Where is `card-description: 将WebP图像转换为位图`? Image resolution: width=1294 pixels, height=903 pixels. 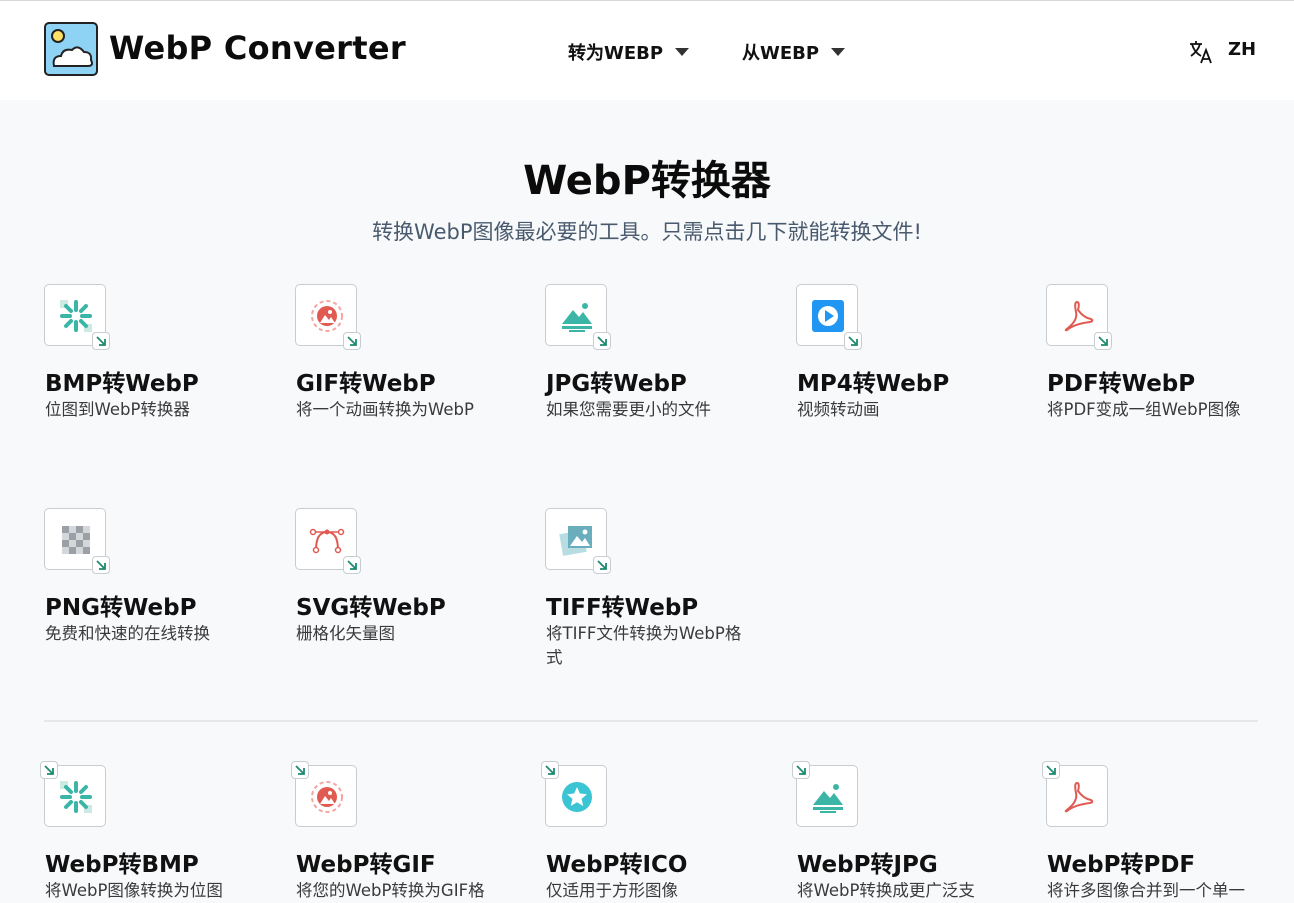 card-description: 将WebP图像转换为位图 is located at coordinates (134, 890).